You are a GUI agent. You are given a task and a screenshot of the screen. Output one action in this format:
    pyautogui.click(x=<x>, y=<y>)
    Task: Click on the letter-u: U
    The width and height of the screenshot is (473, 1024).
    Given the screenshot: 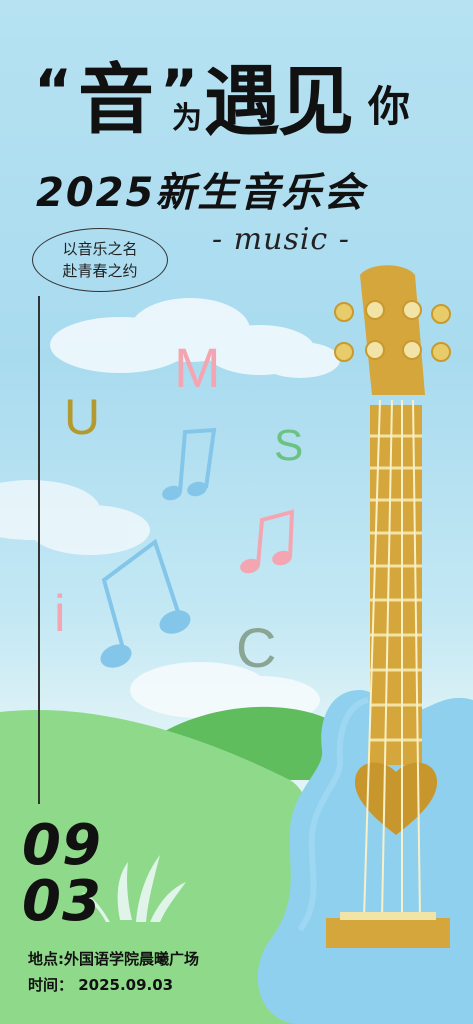 What is the action you would take?
    pyautogui.click(x=82, y=417)
    